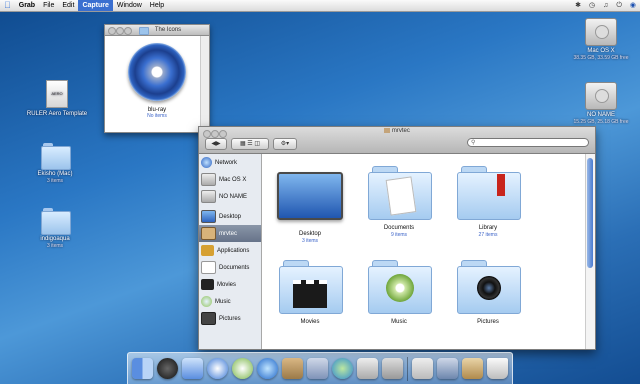 Image resolution: width=640 pixels, height=384 pixels. I want to click on item-count: No items, so click(157, 116).